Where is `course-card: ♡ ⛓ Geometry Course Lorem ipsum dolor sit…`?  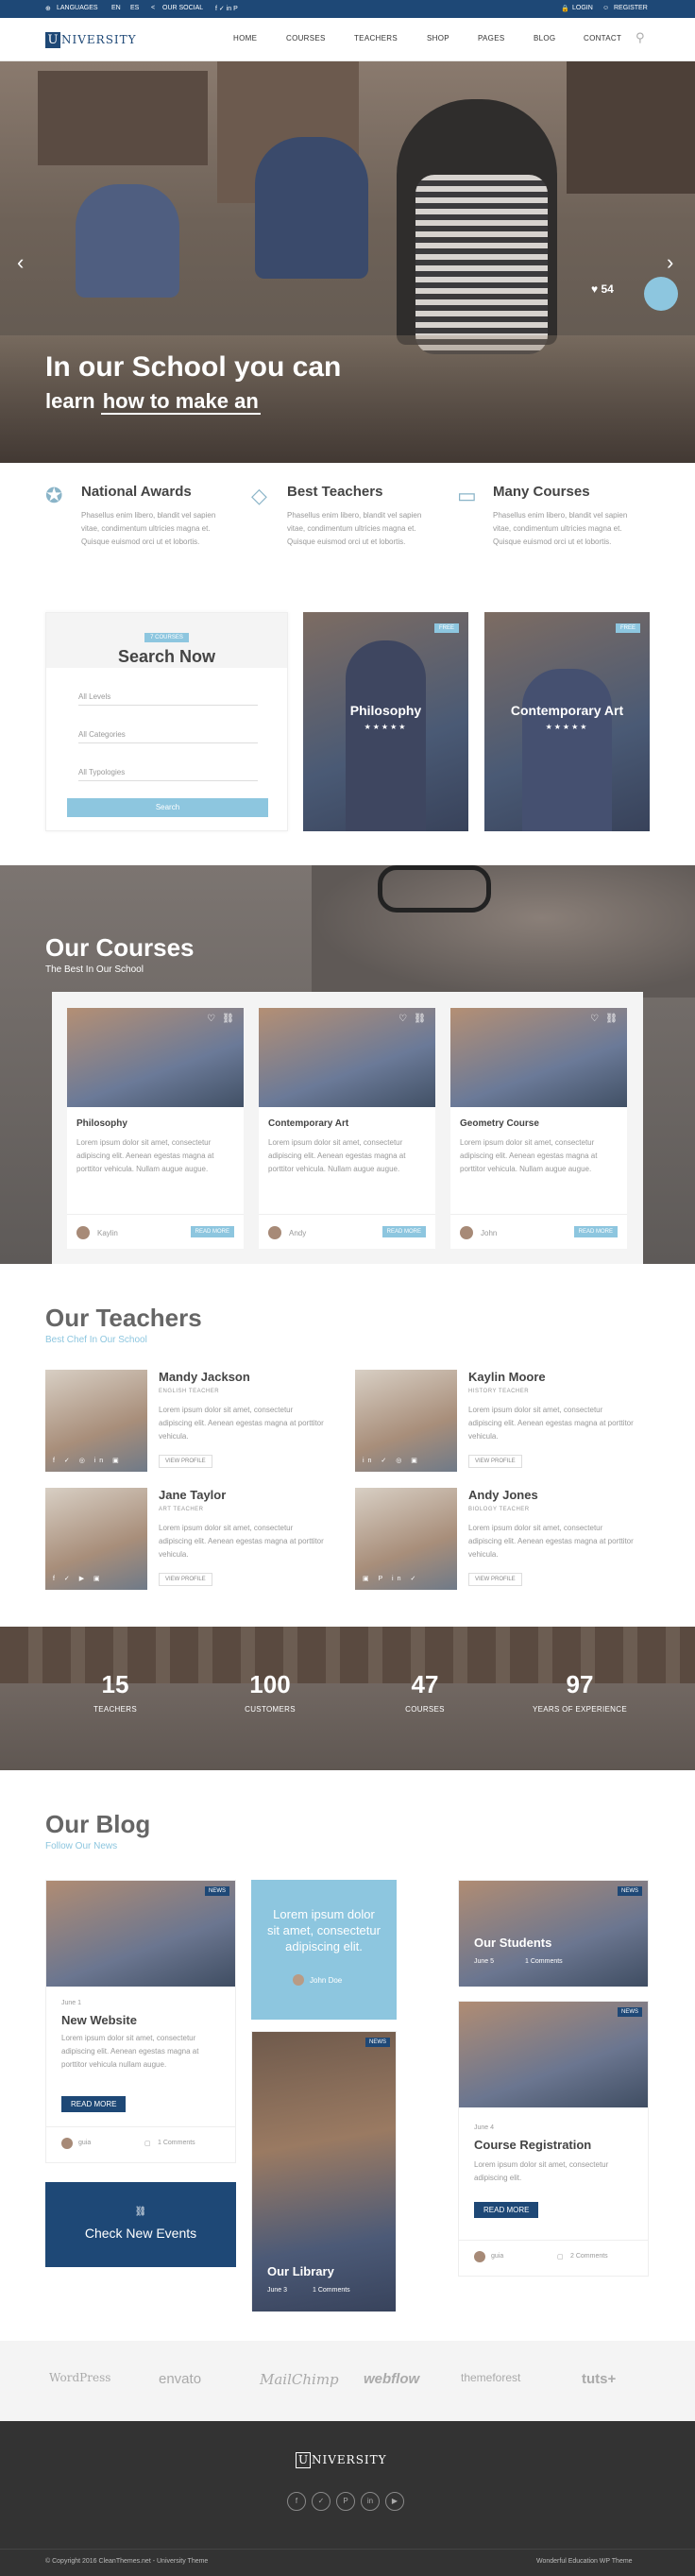 course-card: ♡ ⛓ Geometry Course Lorem ipsum dolor sit… is located at coordinates (538, 1128).